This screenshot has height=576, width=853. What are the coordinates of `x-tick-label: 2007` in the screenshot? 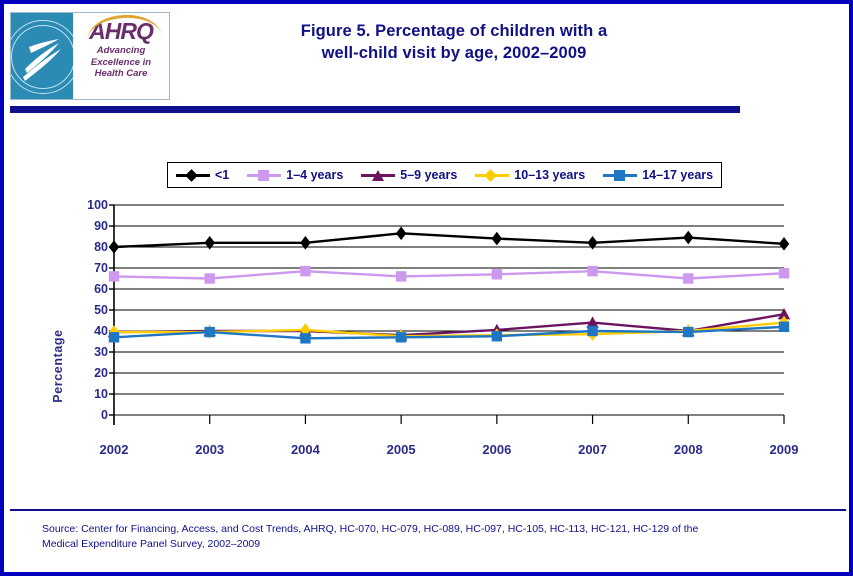 It's located at (593, 449).